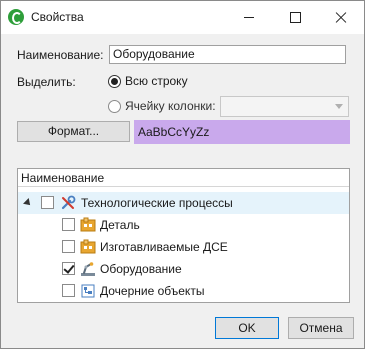 This screenshot has height=349, width=365. I want to click on cancel-button: Отмена, so click(321, 328).